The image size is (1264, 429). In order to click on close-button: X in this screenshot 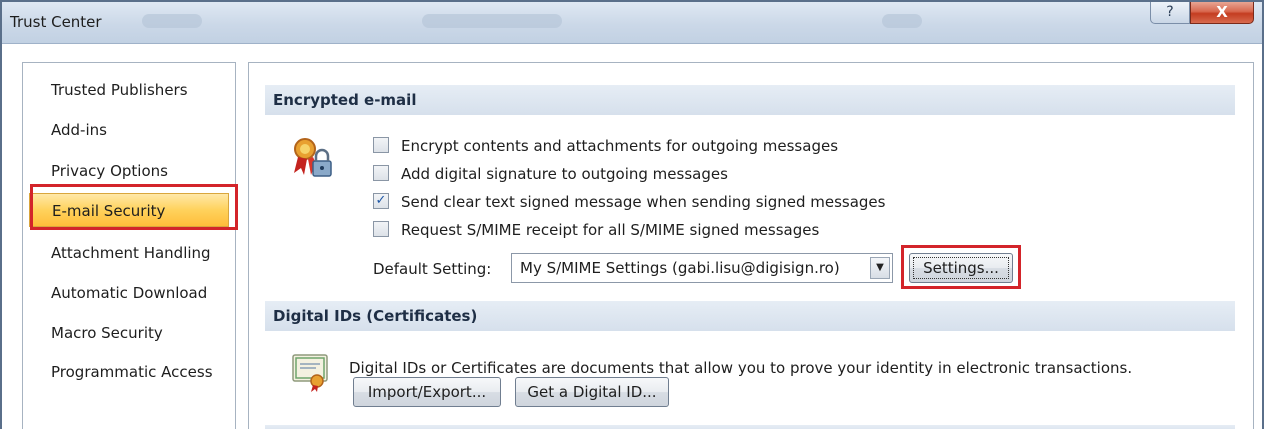, I will do `click(1222, 13)`.